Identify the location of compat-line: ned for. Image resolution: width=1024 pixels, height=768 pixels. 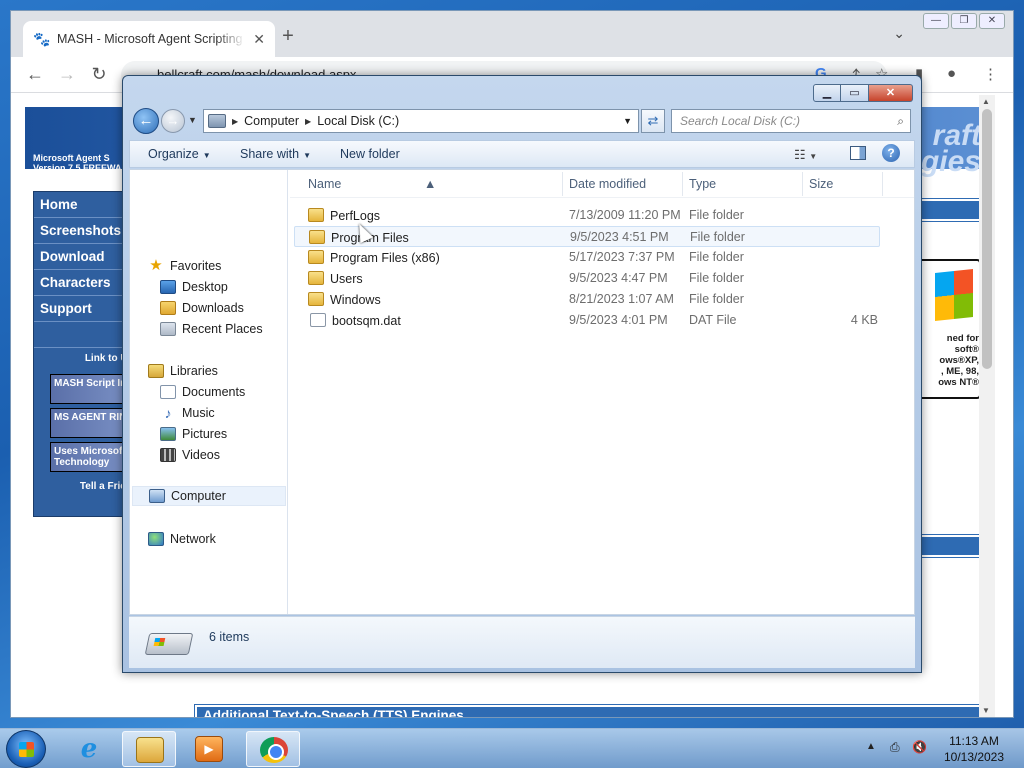
(962, 338).